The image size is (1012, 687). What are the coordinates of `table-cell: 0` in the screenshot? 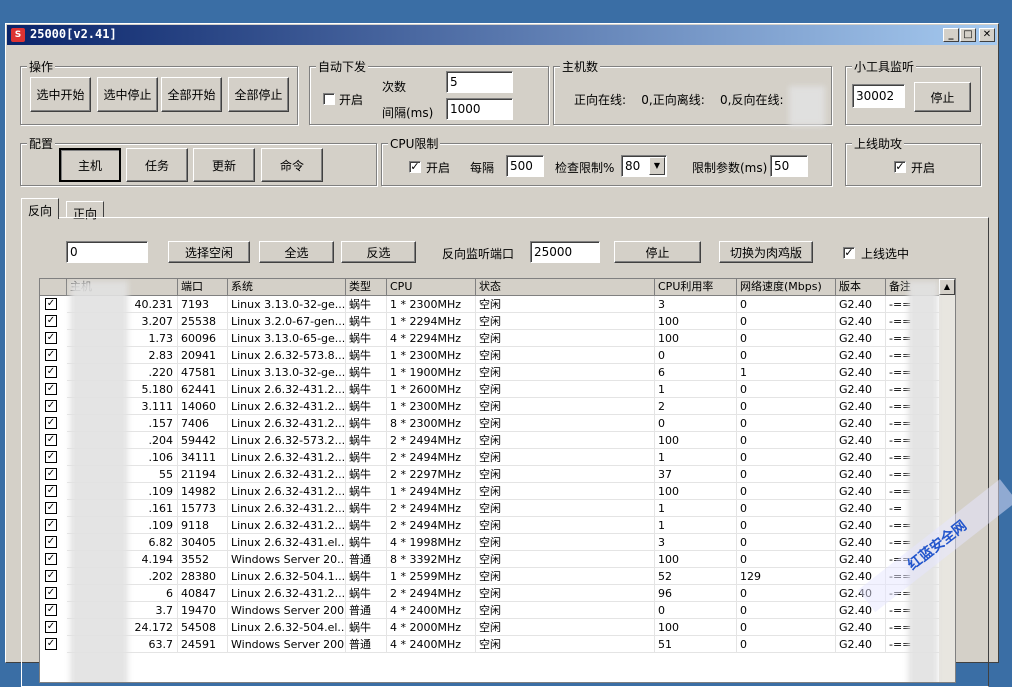 It's located at (696, 355).